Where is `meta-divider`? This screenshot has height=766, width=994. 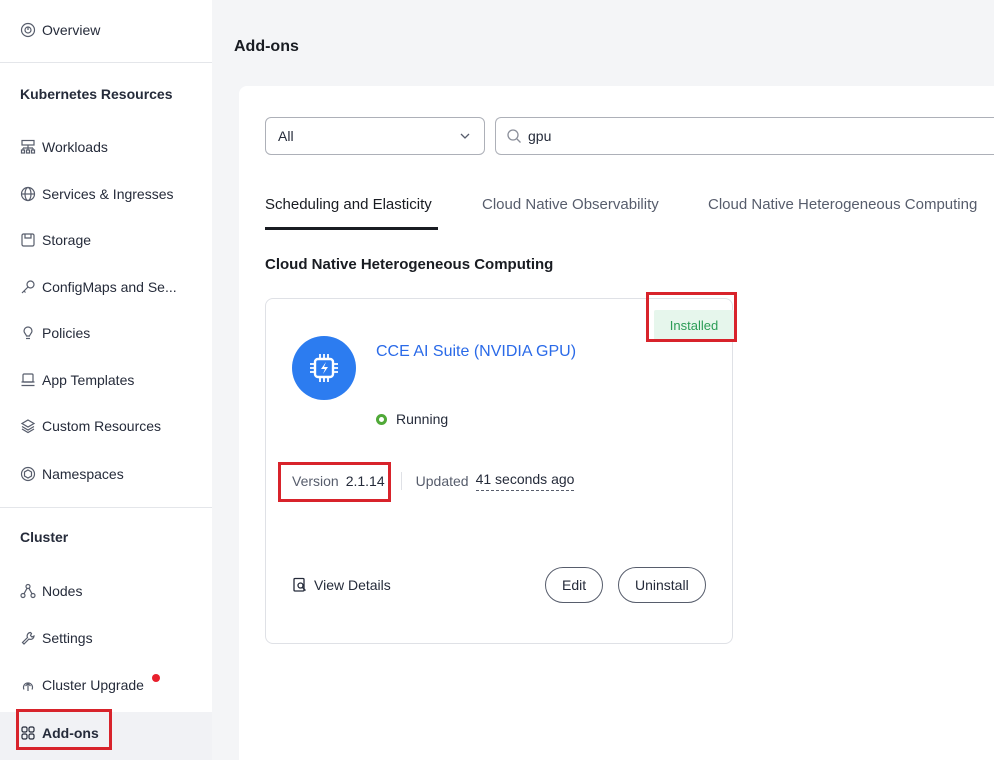
meta-divider is located at coordinates (401, 481).